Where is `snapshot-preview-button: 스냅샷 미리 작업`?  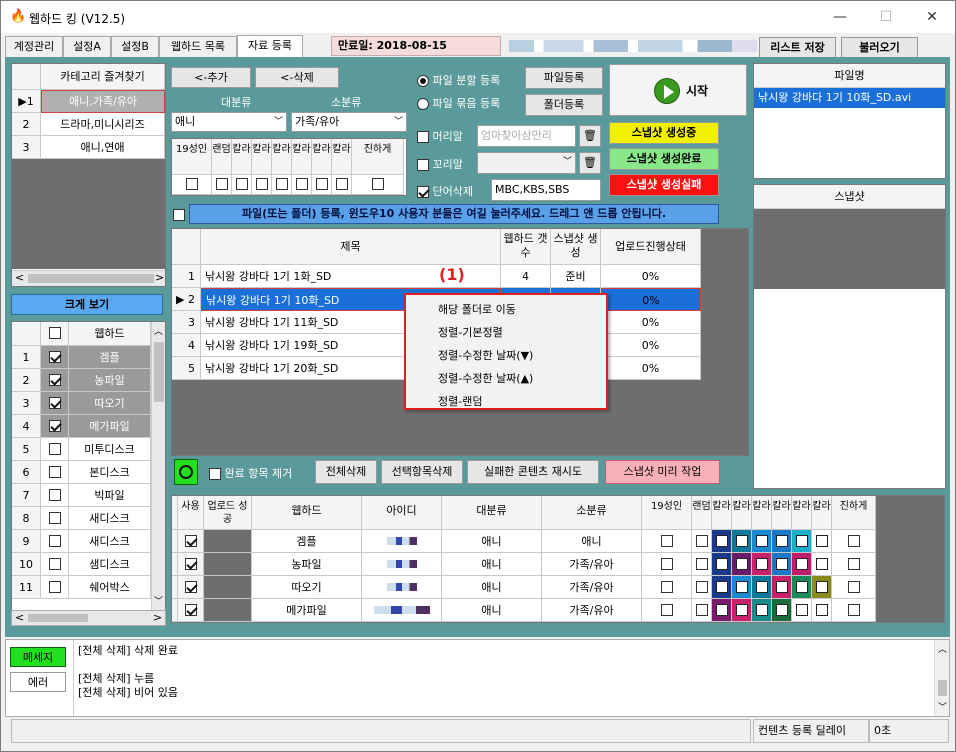 snapshot-preview-button: 스냅샷 미리 작업 is located at coordinates (662, 472).